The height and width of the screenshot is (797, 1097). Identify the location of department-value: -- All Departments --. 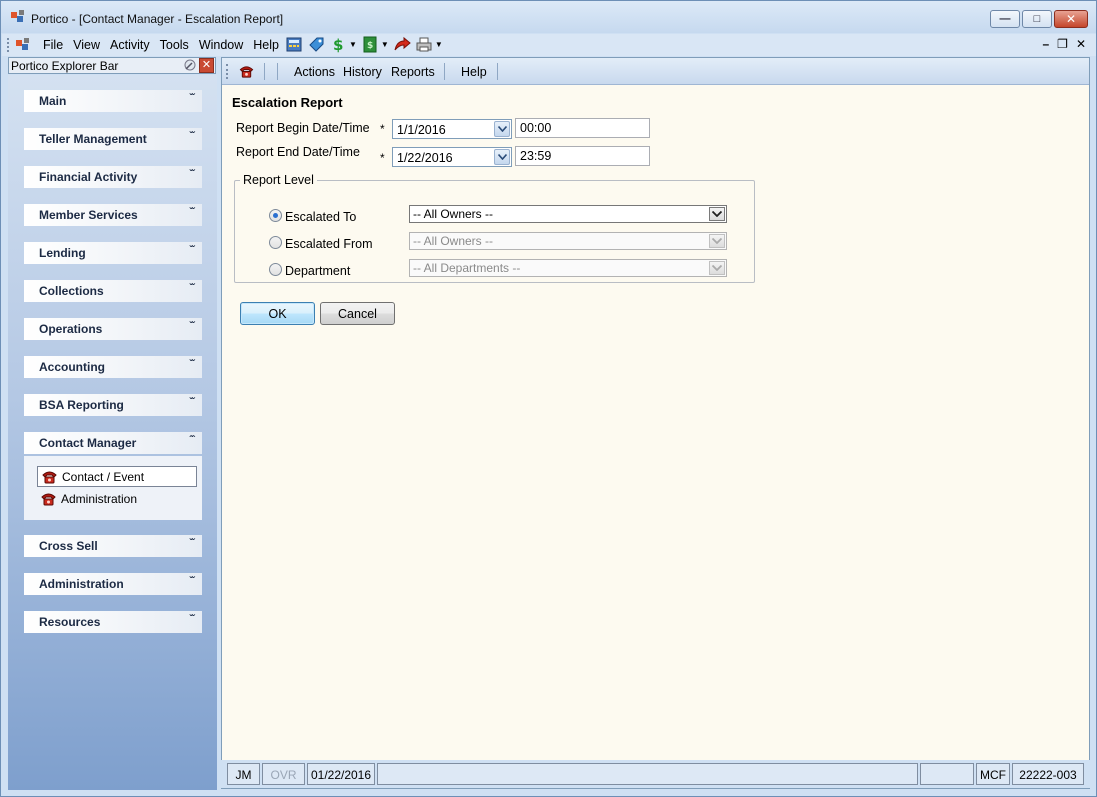
(467, 268).